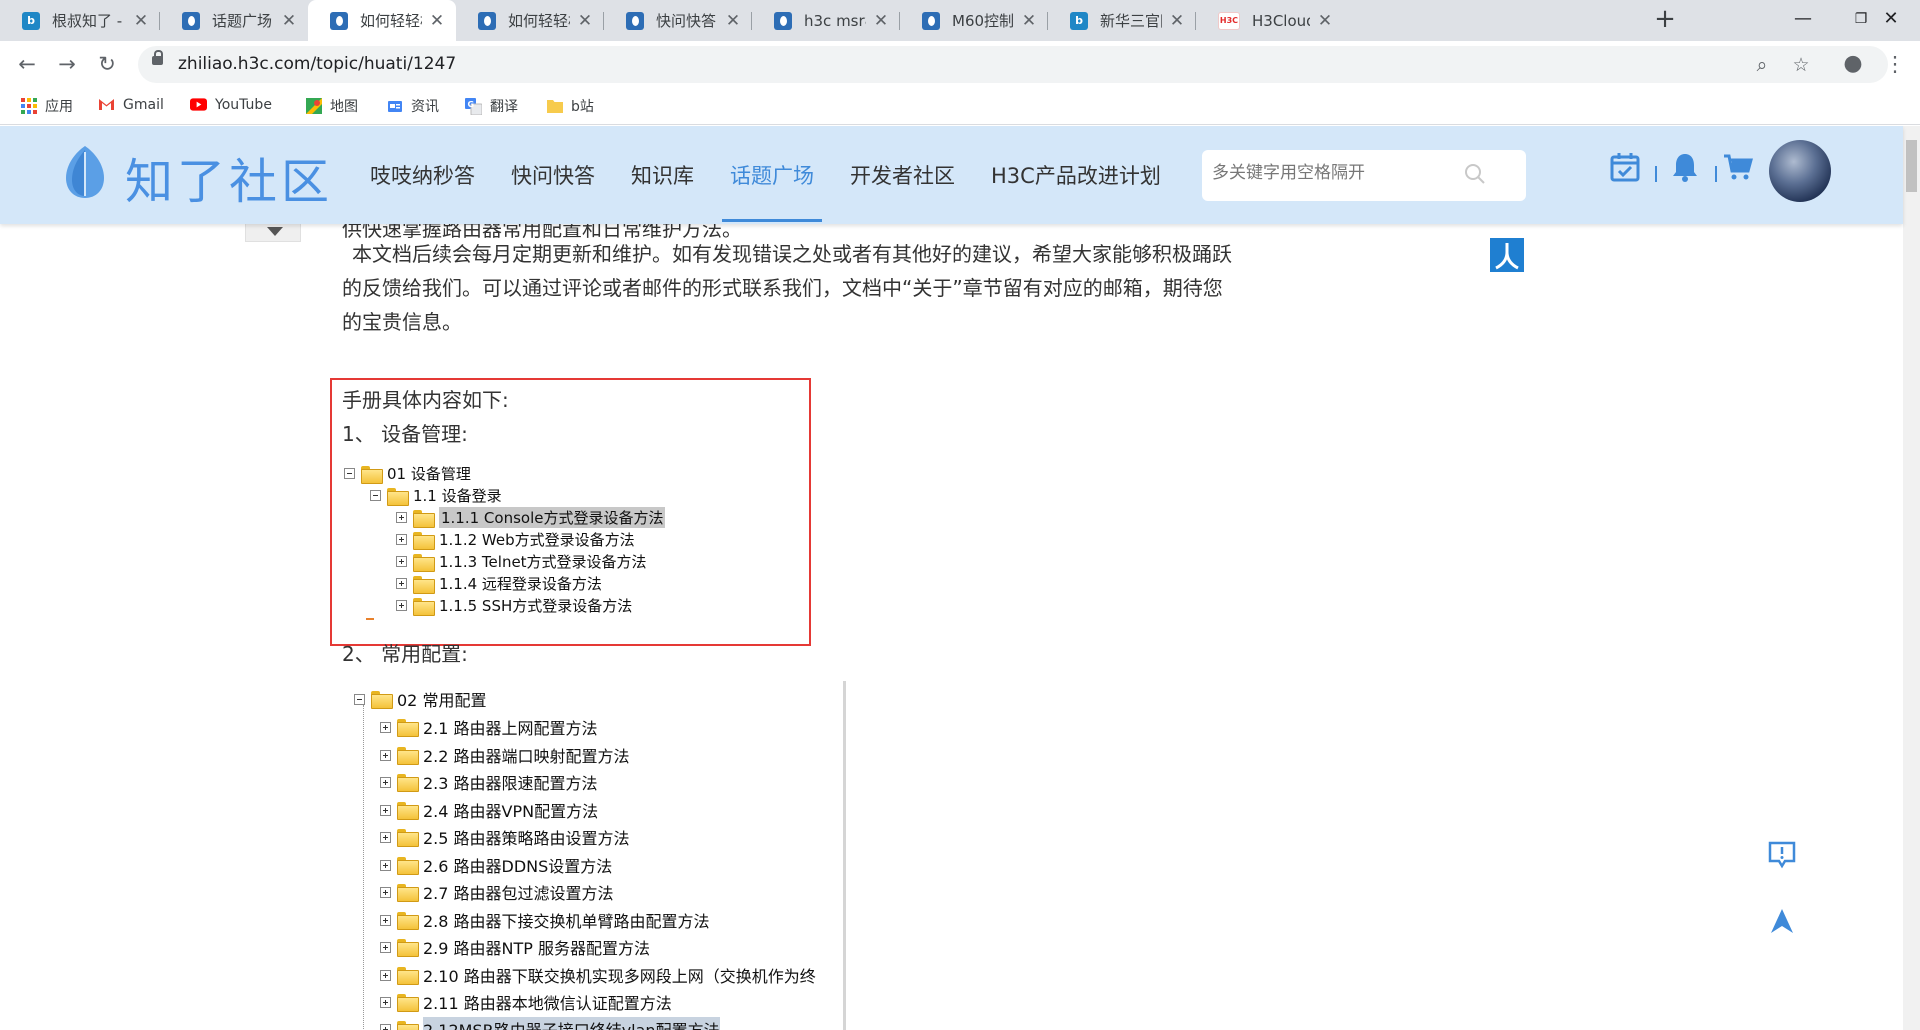  I want to click on page-scrollbar, so click(1911, 578).